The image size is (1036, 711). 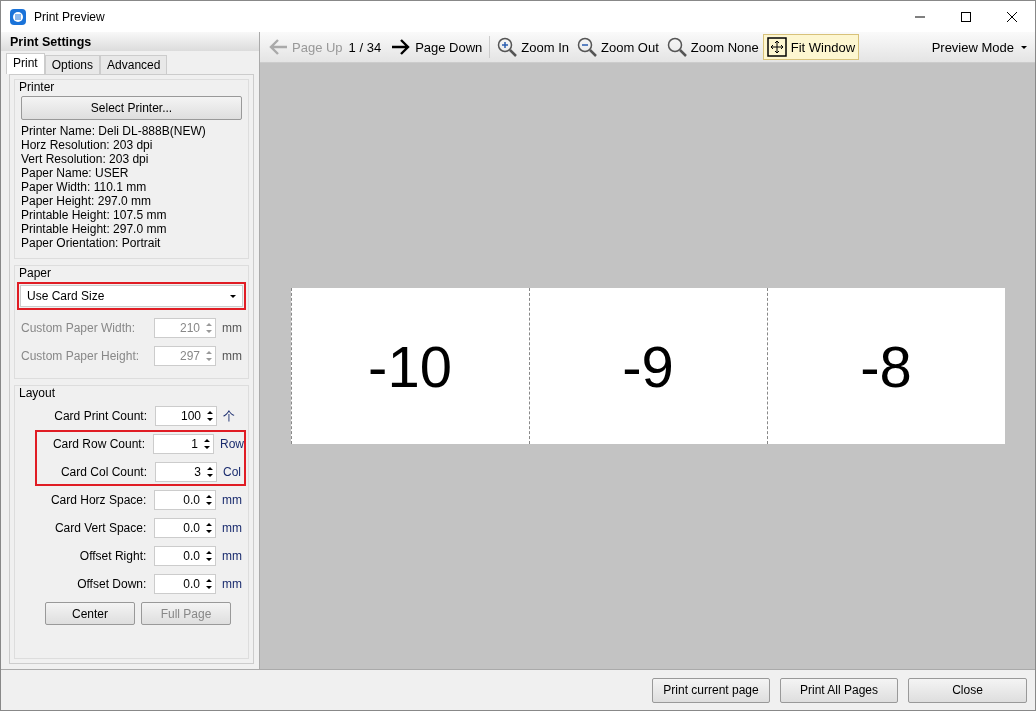 What do you see at coordinates (278, 47) in the screenshot?
I see `arrow-left-icon` at bounding box center [278, 47].